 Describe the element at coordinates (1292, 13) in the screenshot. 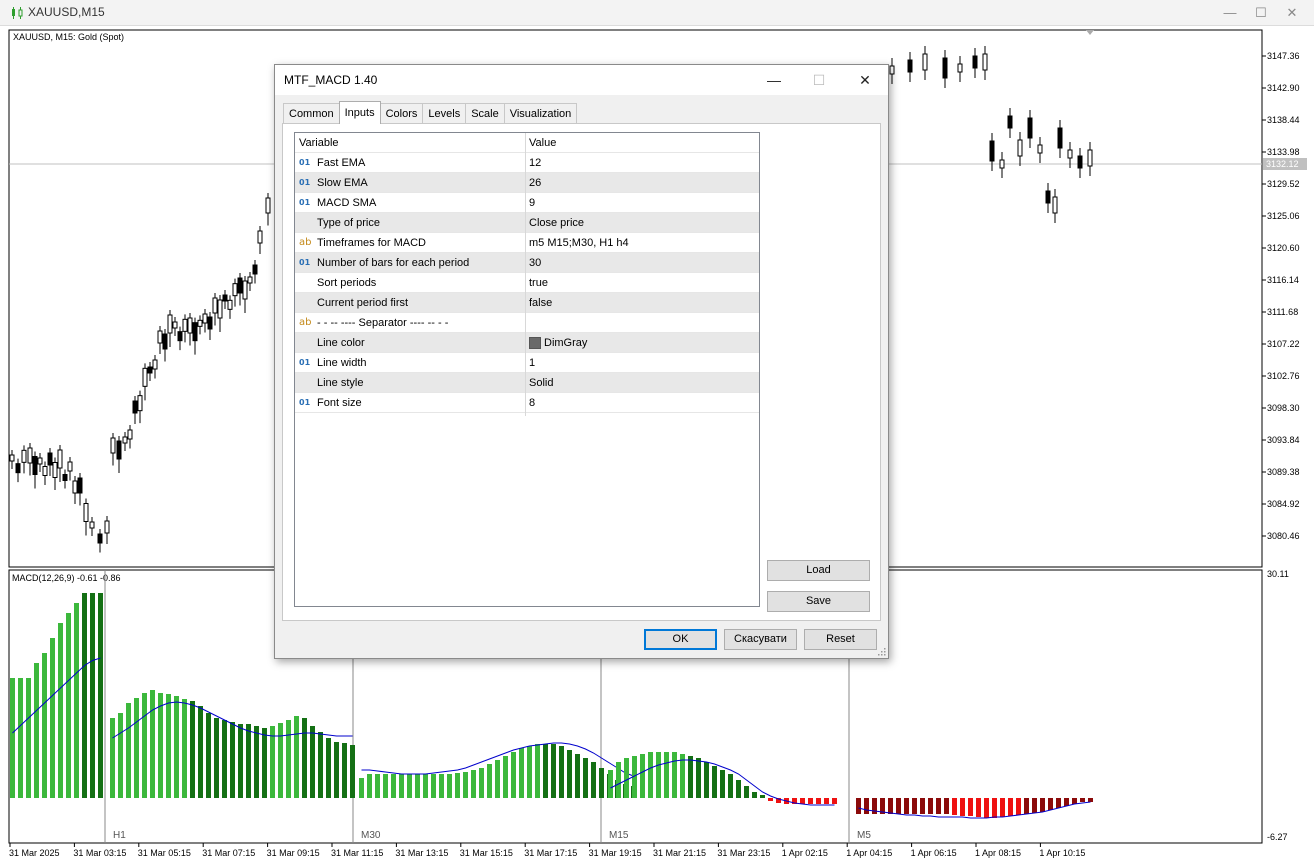

I see `close-icon: ✕` at that location.